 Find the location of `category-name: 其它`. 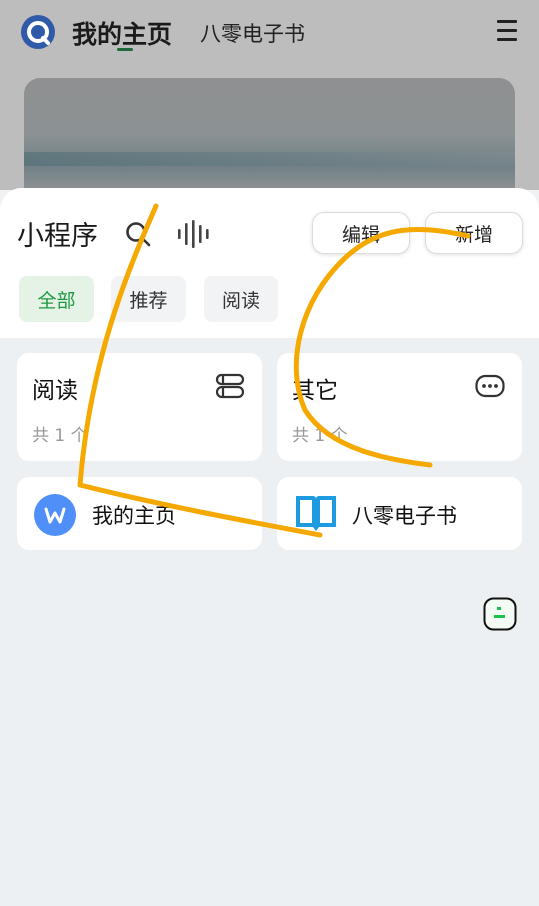

category-name: 其它 is located at coordinates (315, 391).